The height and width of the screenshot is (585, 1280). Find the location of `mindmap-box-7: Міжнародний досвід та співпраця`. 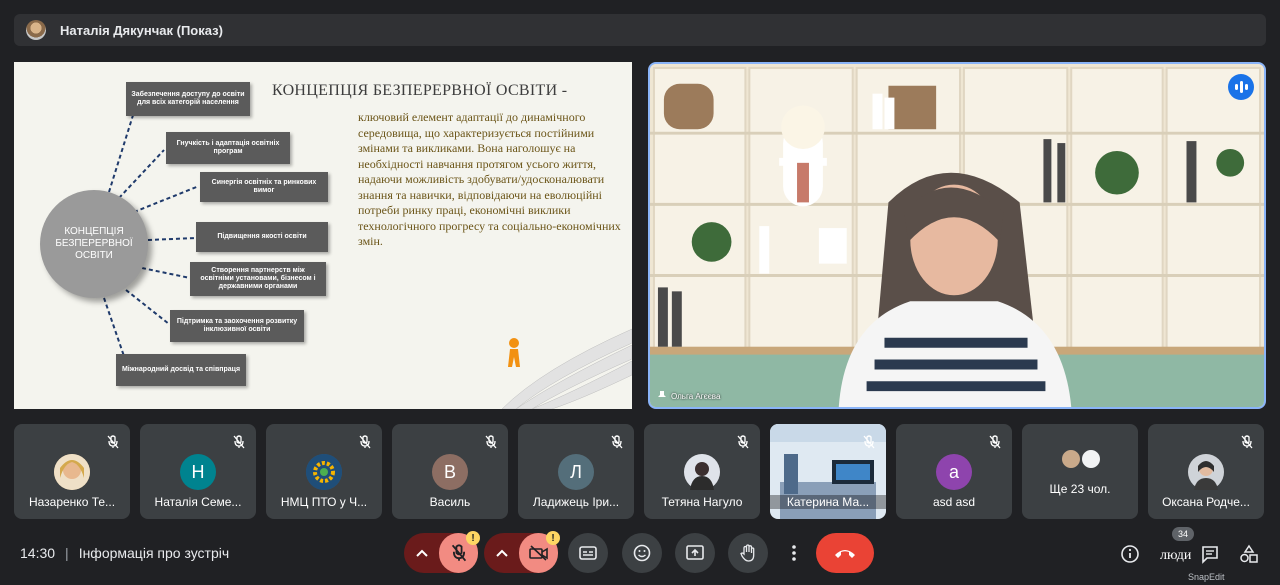

mindmap-box-7: Міжнародний досвід та співпраця is located at coordinates (181, 370).